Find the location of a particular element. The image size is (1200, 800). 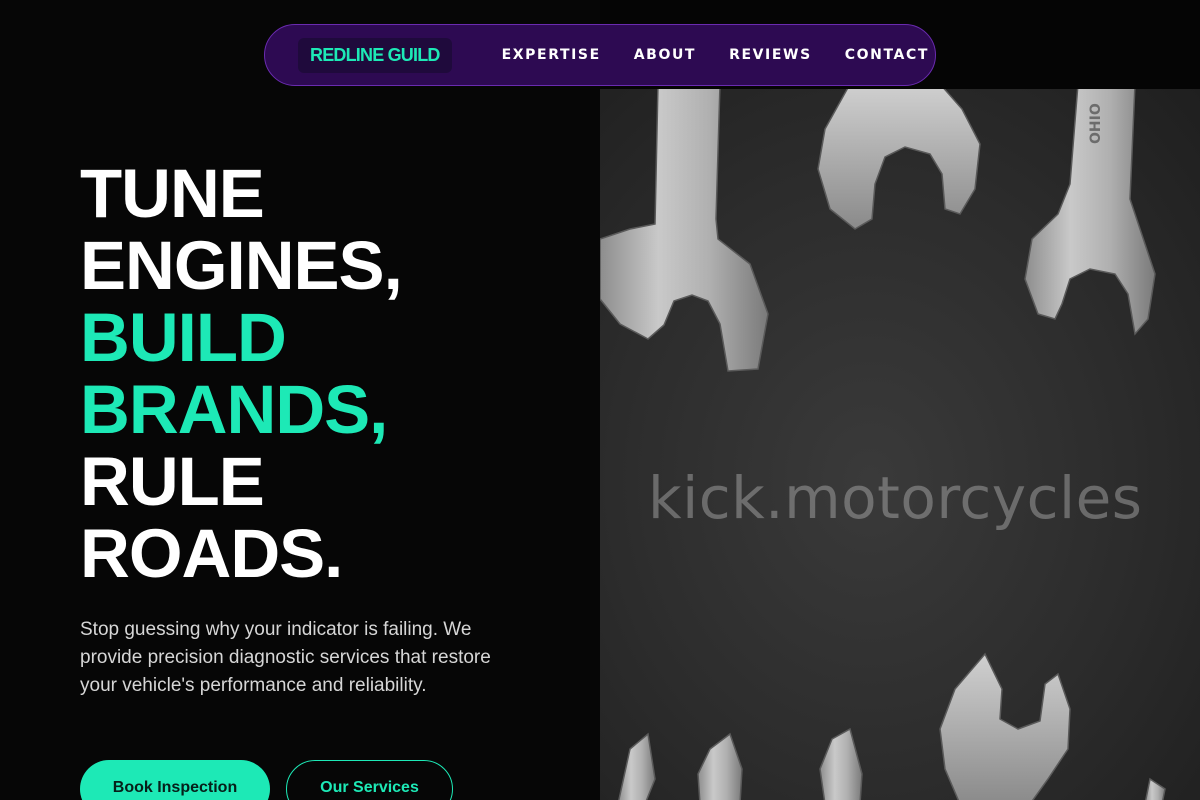

nav-link-about: ABOUT is located at coordinates (665, 55).